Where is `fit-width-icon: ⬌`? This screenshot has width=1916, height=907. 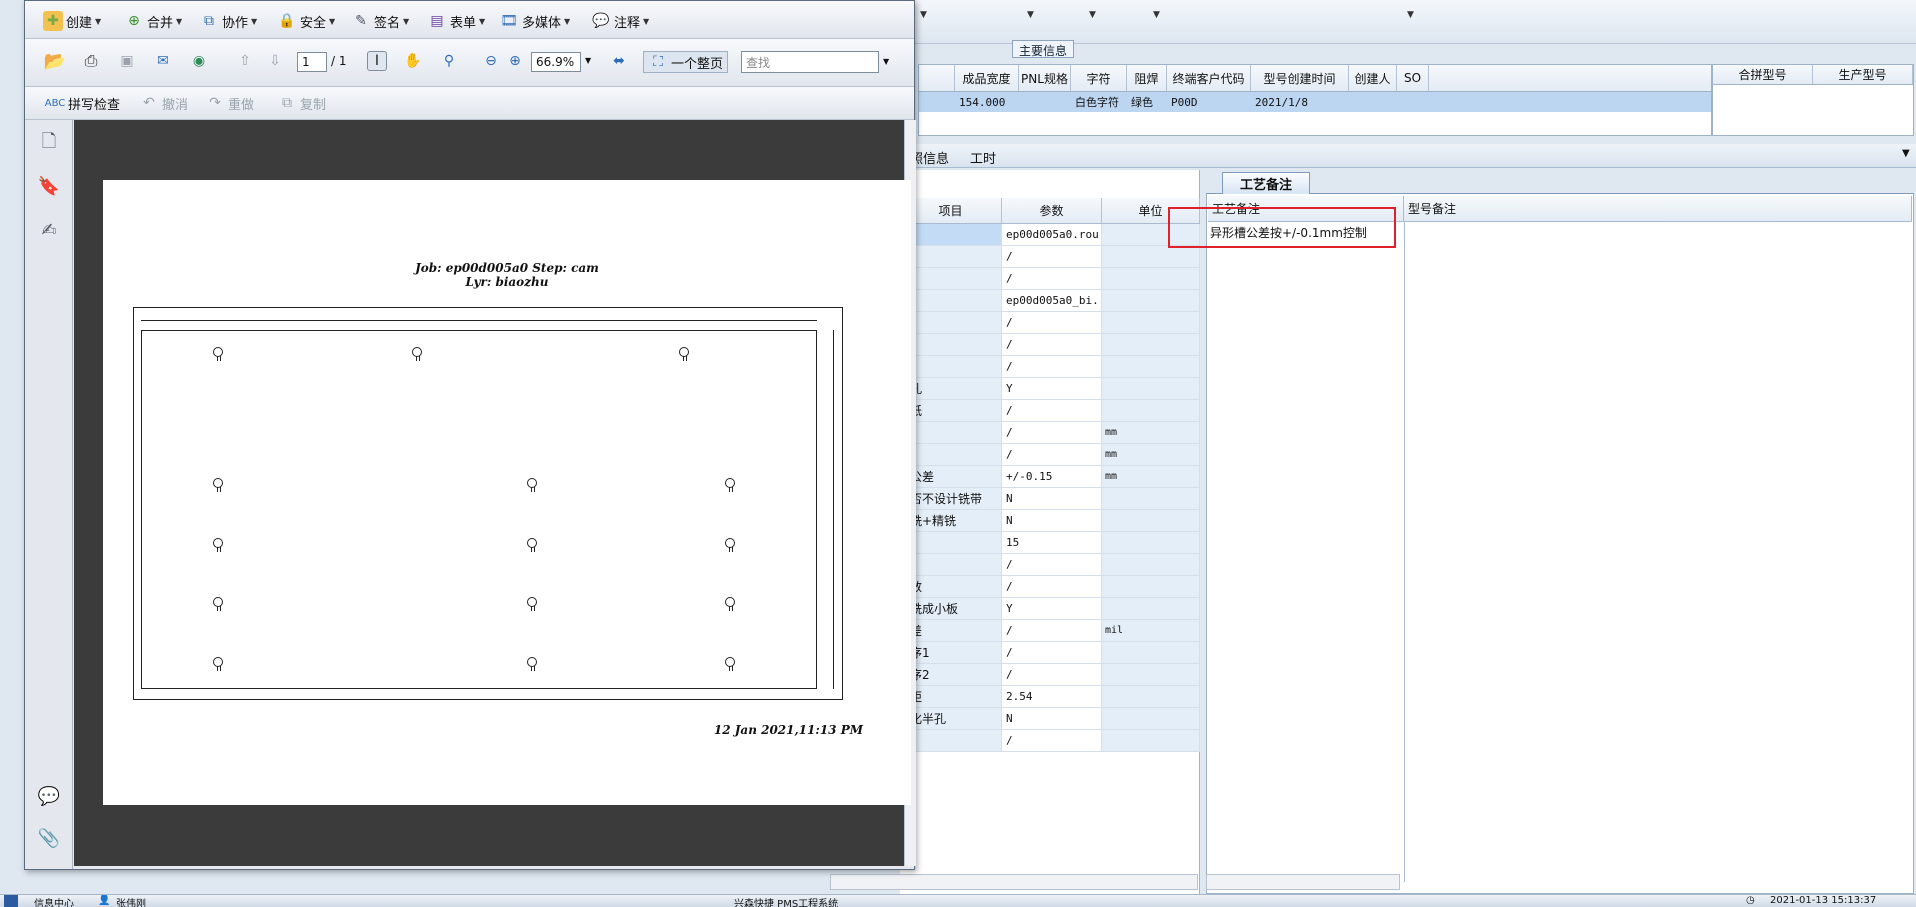 fit-width-icon: ⬌ is located at coordinates (619, 61).